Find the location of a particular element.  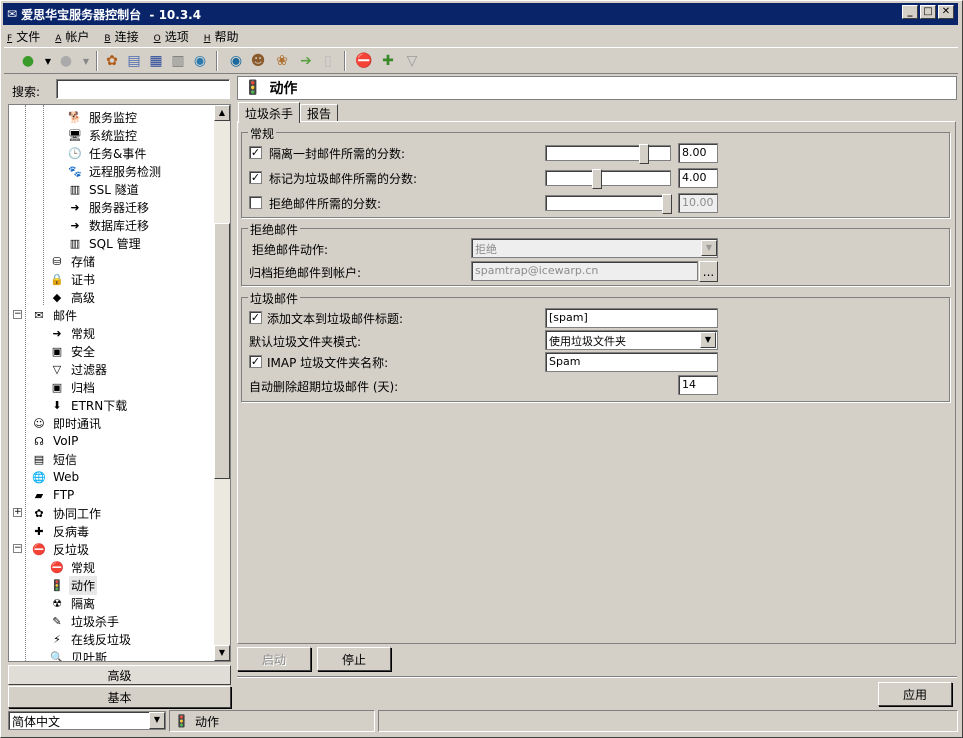

tree-item: ✿ 协同工作 is located at coordinates (67, 513).